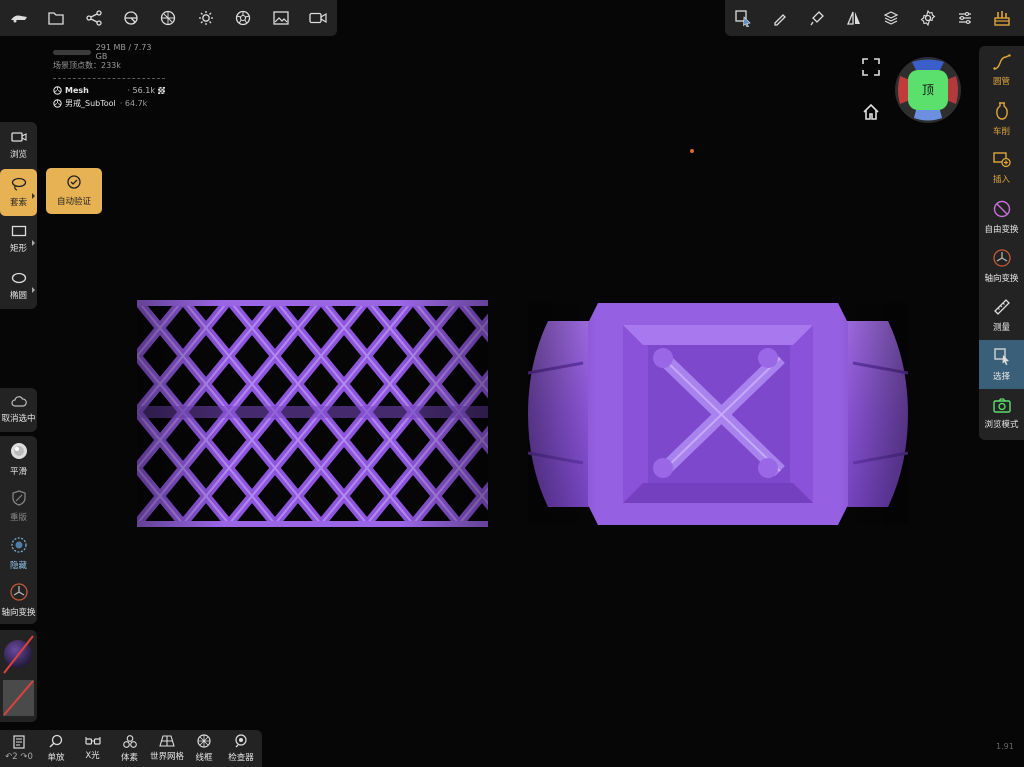  What do you see at coordinates (1001, 424) in the screenshot?
I see `tool-view-mode-label: 浏览模式` at bounding box center [1001, 424].